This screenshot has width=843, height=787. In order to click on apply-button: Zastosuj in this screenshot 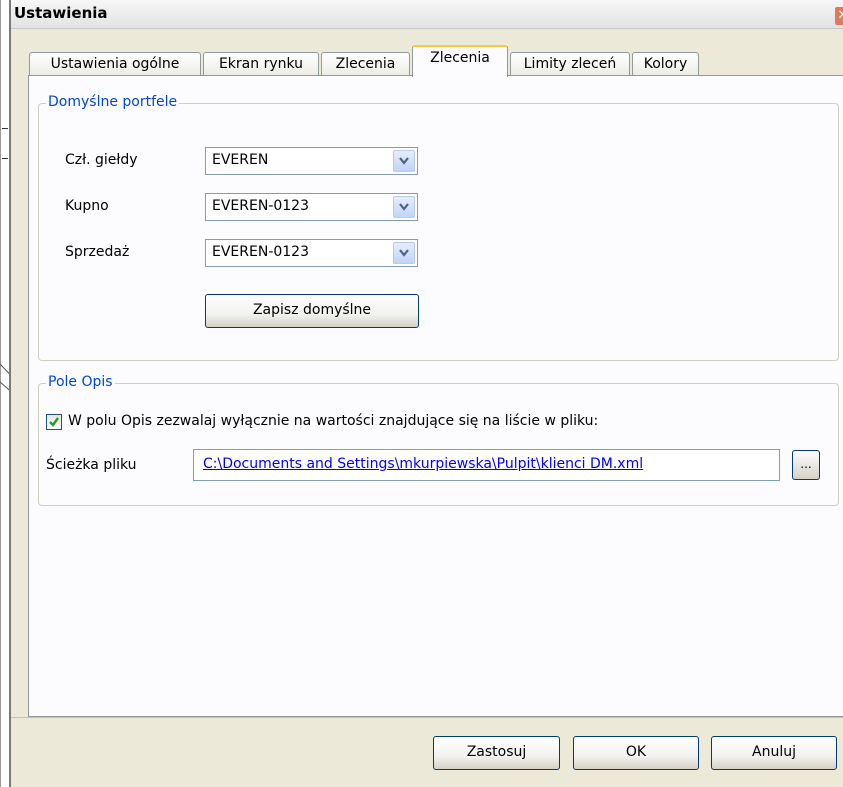, I will do `click(496, 753)`.